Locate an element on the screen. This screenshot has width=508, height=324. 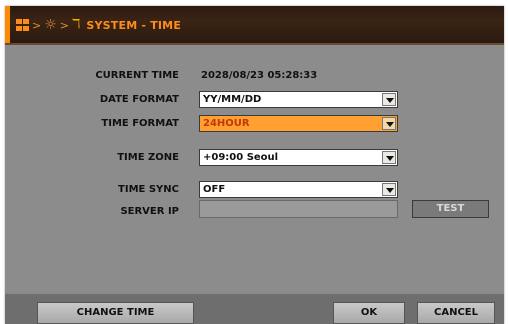
date-format-label: DATE FORMAT is located at coordinates (139, 99).